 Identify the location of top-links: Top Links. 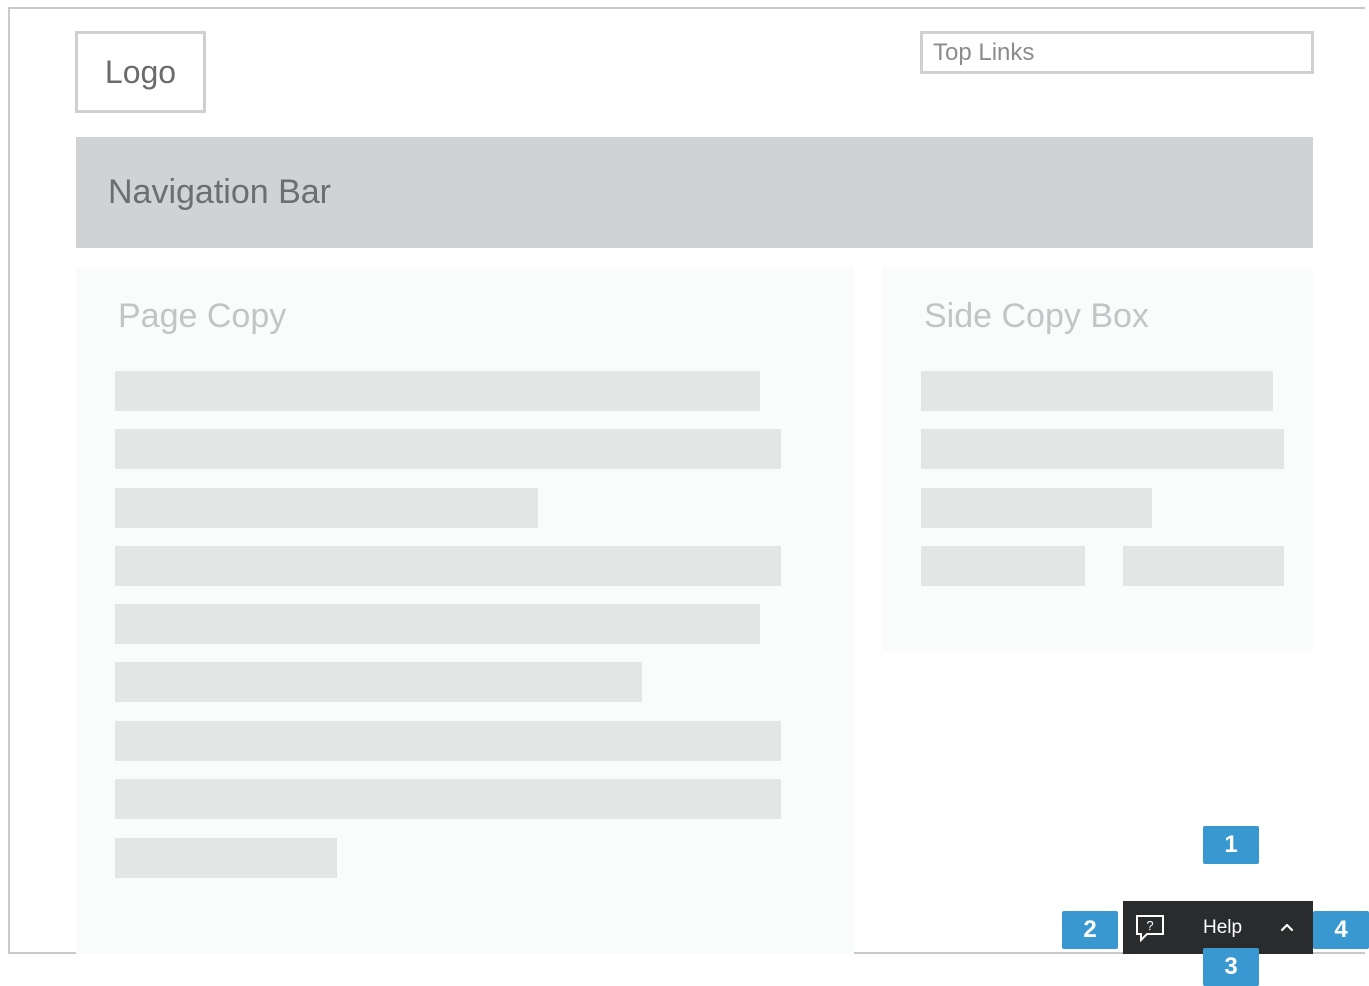
(1117, 52).